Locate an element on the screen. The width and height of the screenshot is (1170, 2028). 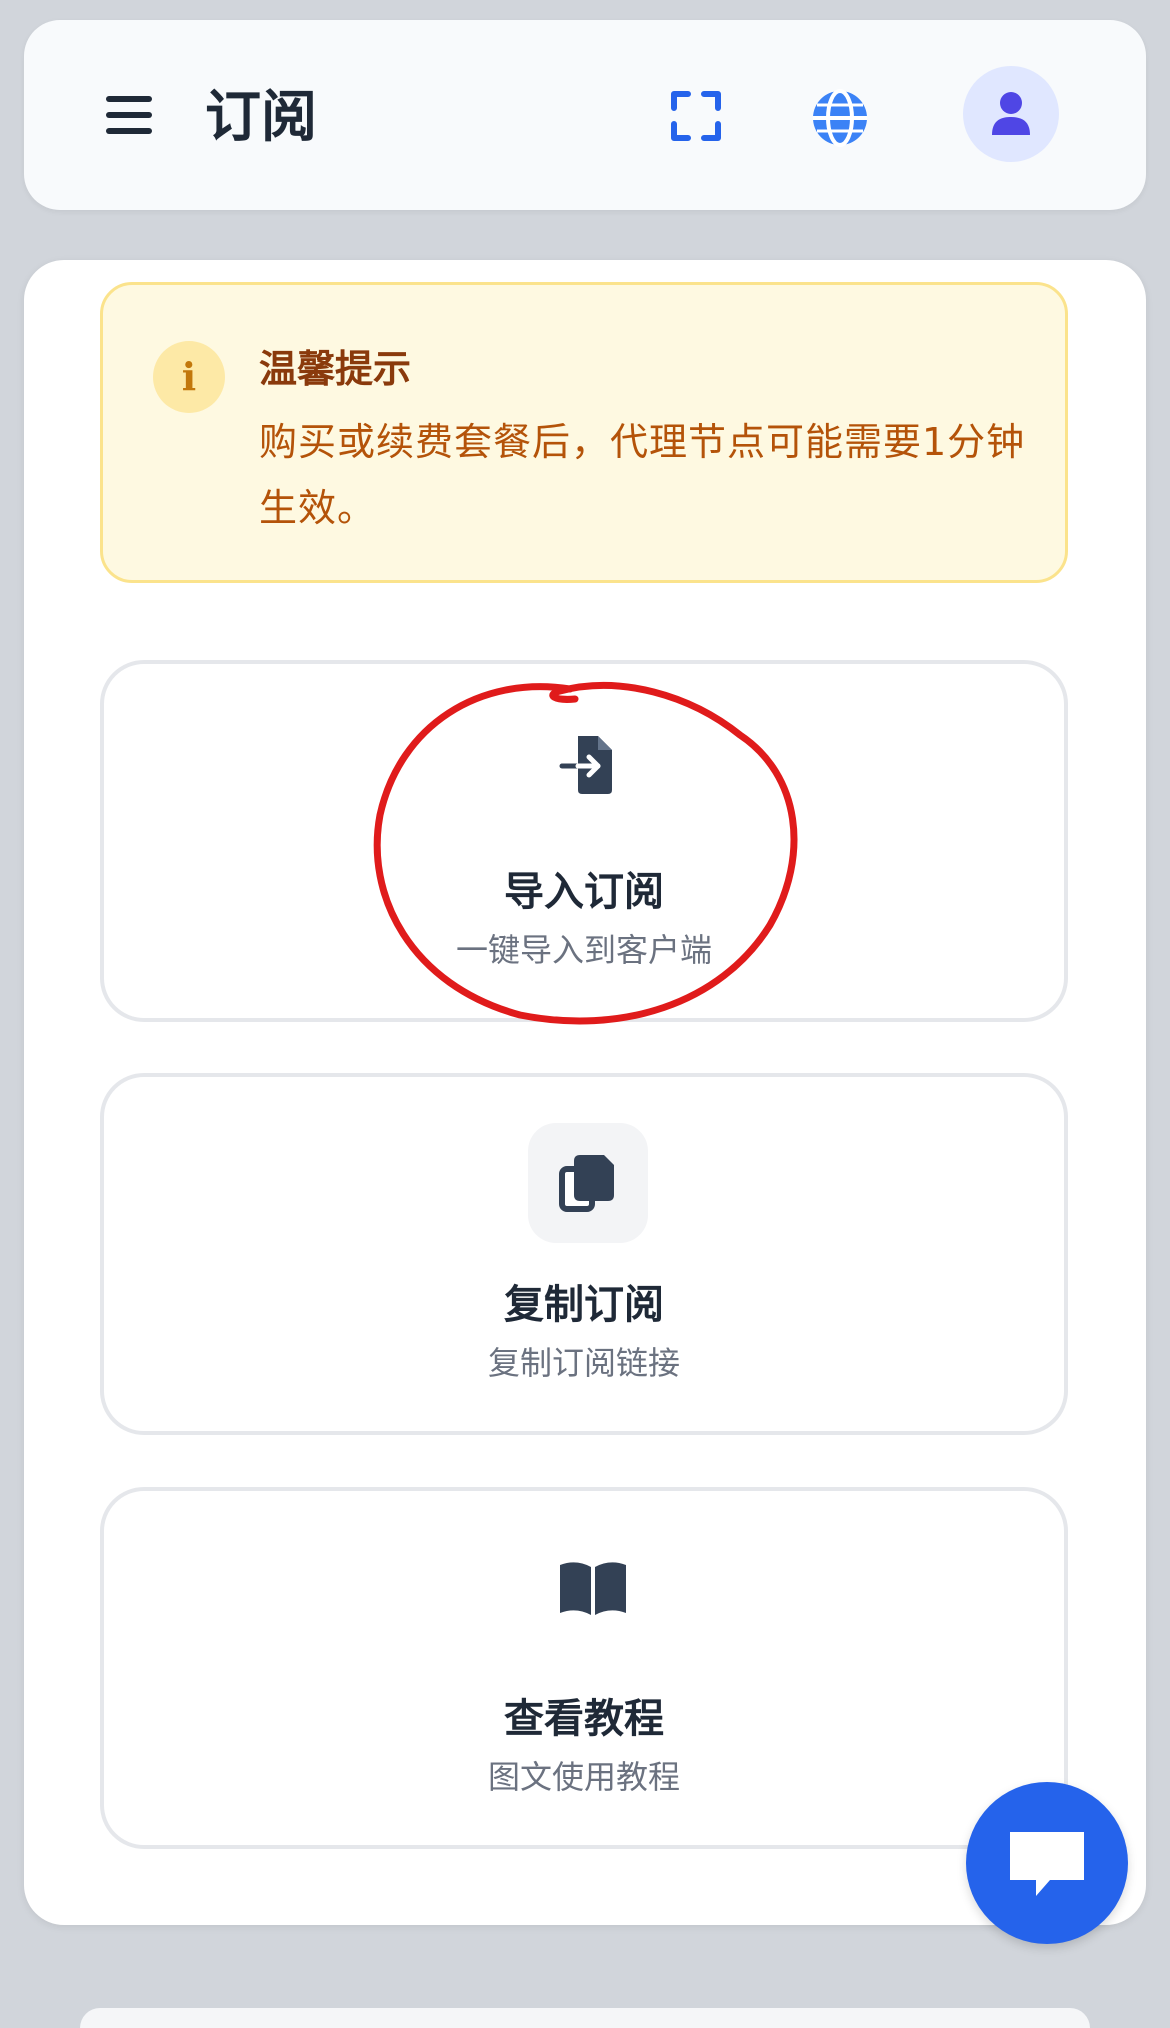
fullscreen-icon is located at coordinates (696, 116).